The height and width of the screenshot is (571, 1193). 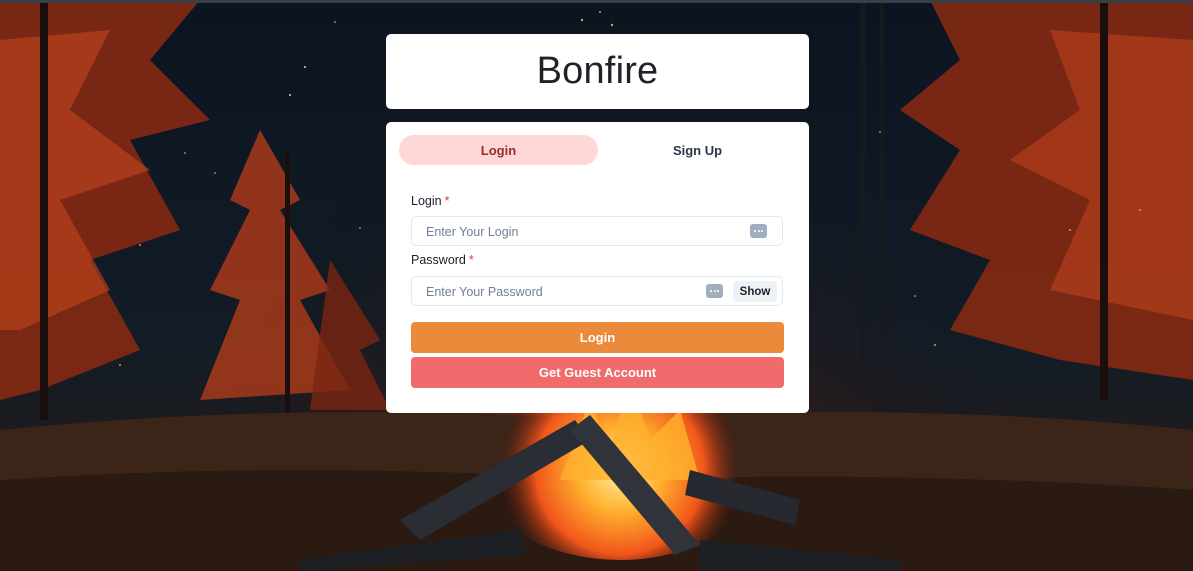 I want to click on show-password-button: Show, so click(x=755, y=291).